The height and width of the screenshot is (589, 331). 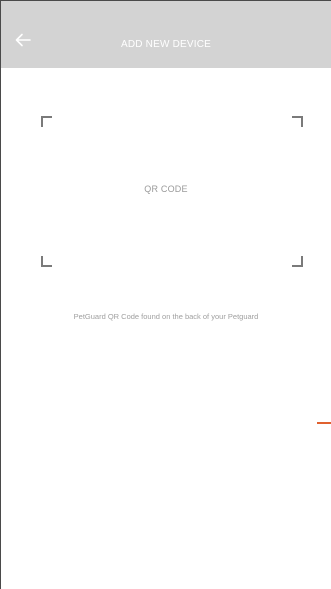 What do you see at coordinates (46, 261) in the screenshot?
I see `scanner-corner-bottom-left` at bounding box center [46, 261].